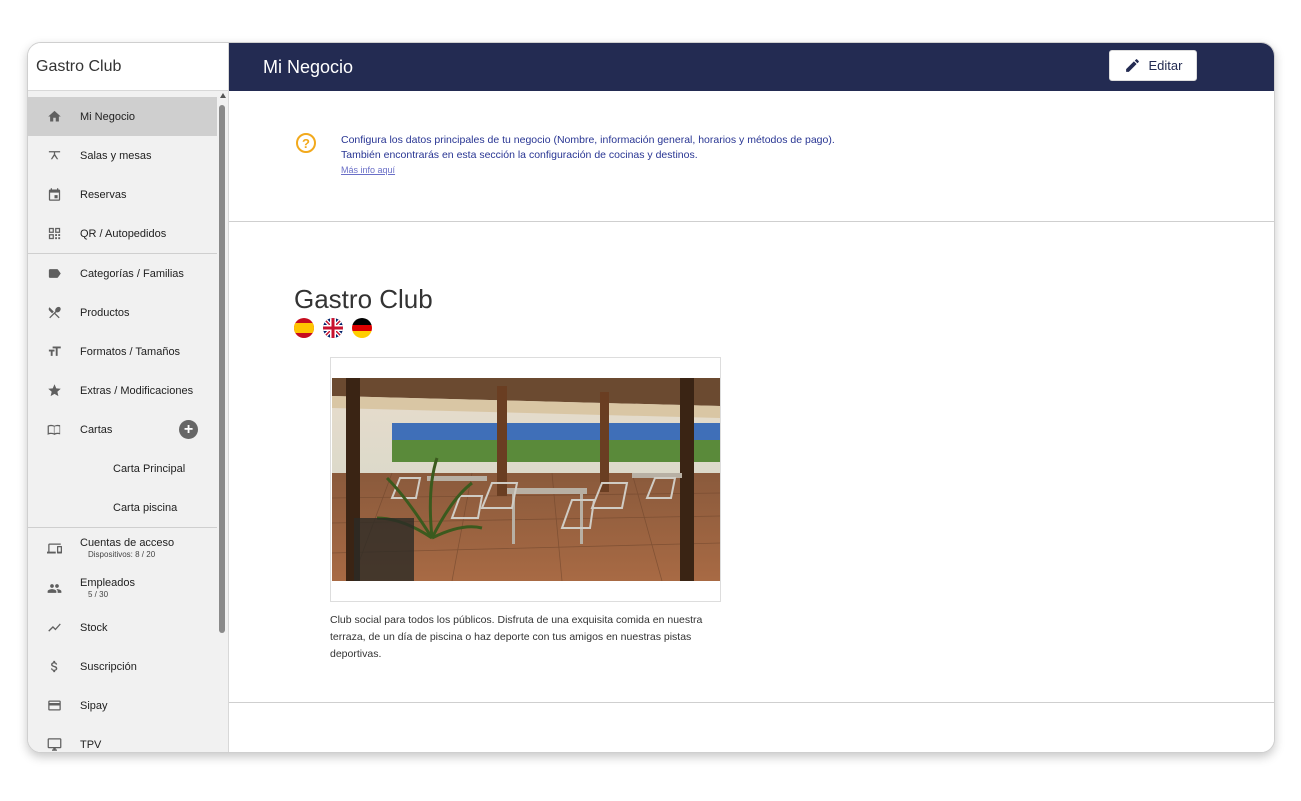  I want to click on sidebar-item-label: Mi Negocio, so click(108, 116).